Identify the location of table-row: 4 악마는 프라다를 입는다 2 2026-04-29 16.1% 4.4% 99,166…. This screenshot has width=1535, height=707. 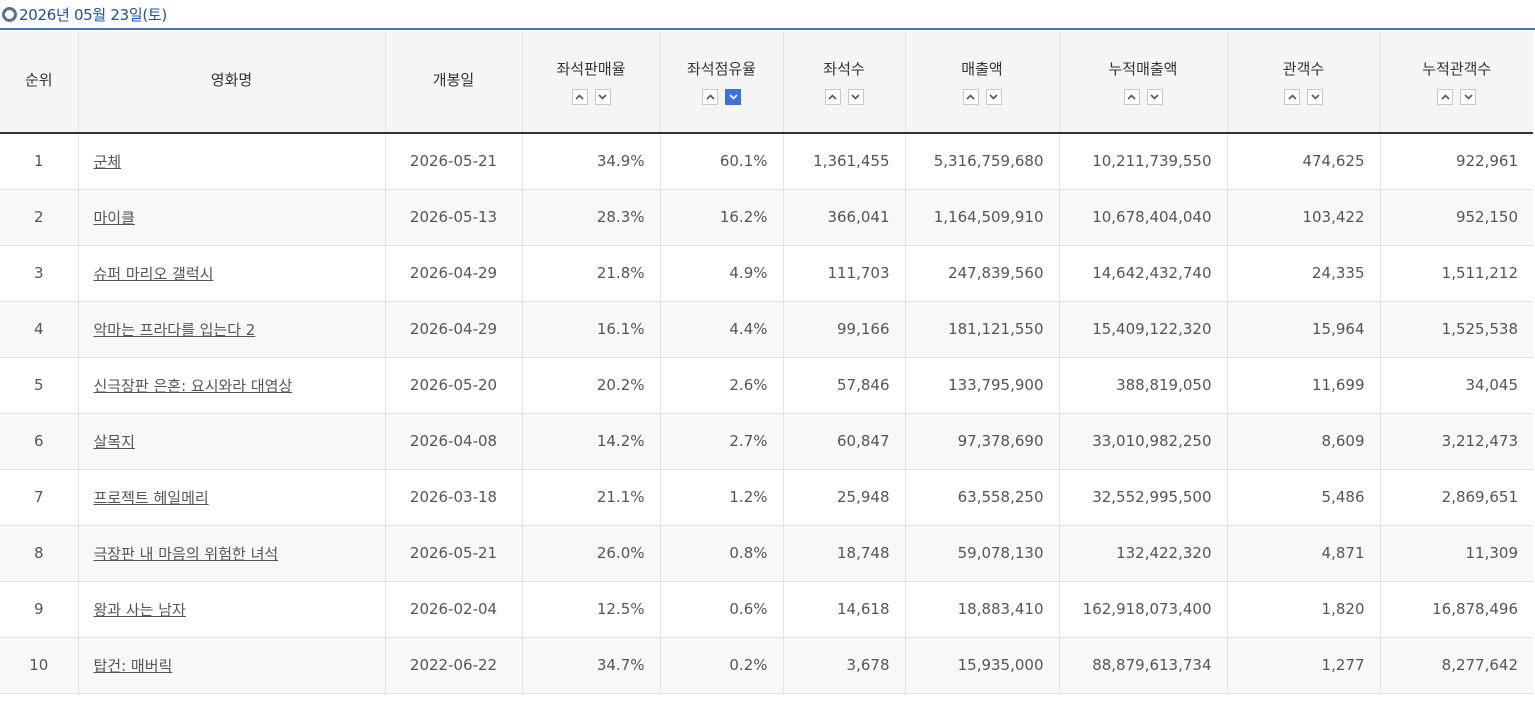
(766, 329).